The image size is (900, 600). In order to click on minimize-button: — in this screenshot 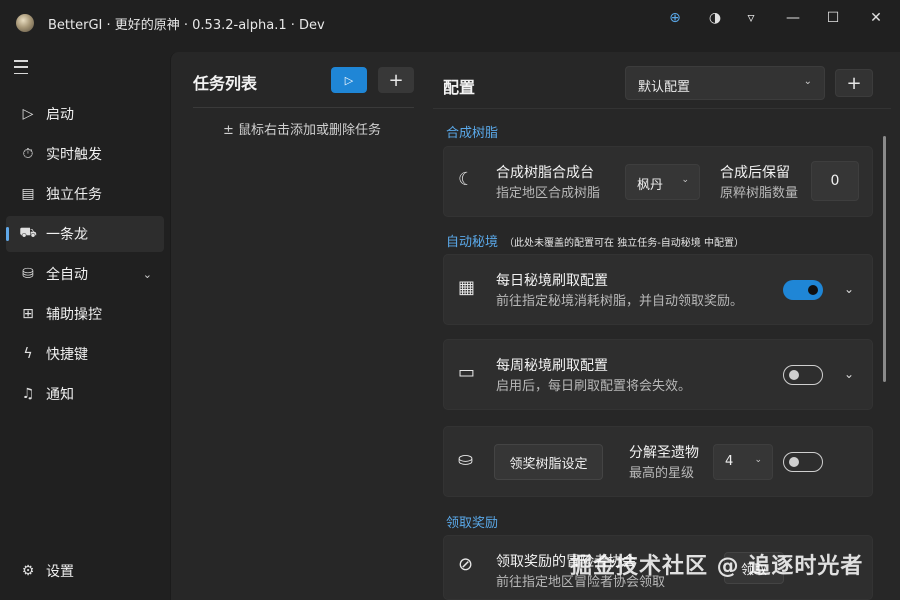, I will do `click(793, 18)`.